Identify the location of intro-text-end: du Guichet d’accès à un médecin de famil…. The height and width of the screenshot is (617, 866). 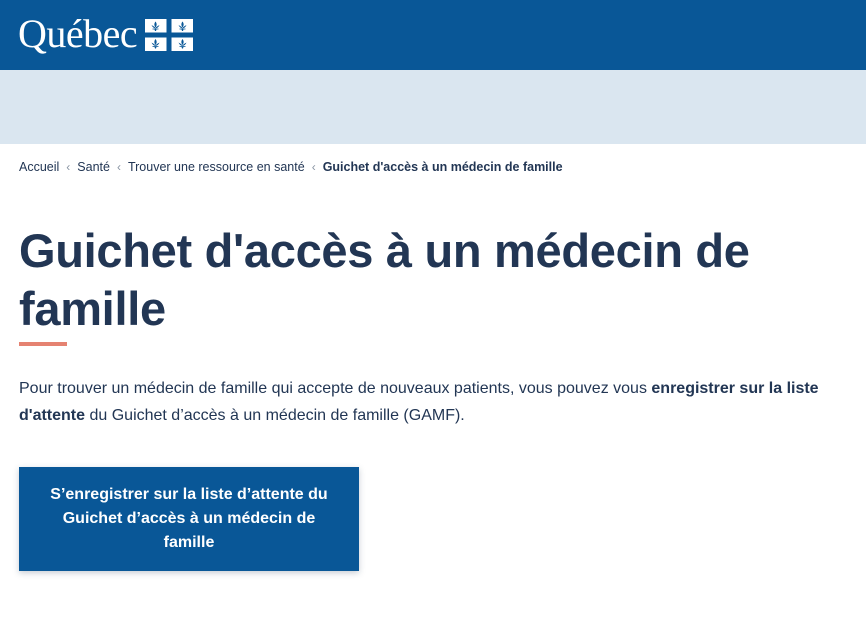
(275, 415).